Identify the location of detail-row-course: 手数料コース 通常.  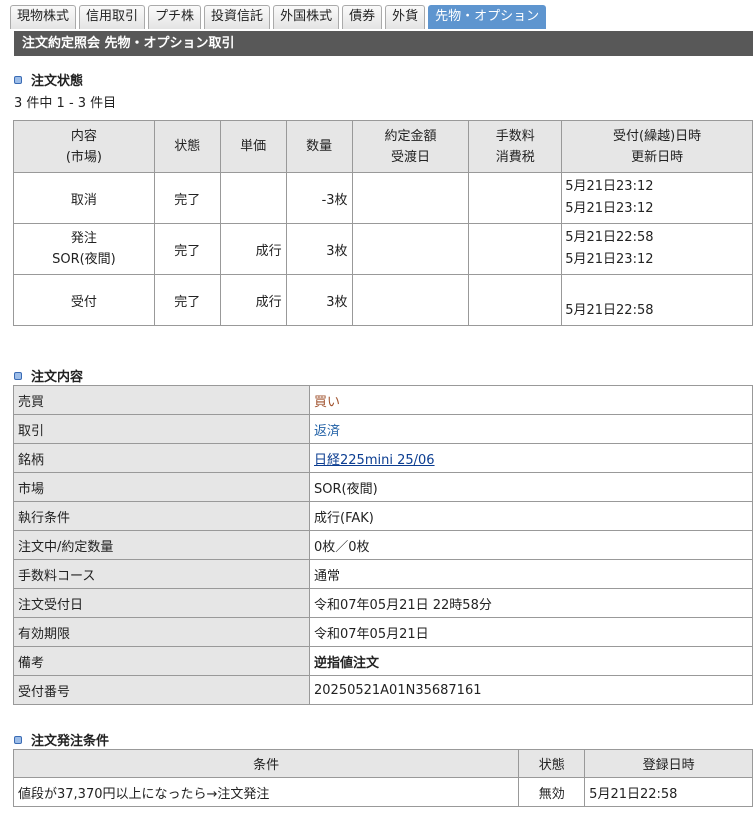
(383, 574).